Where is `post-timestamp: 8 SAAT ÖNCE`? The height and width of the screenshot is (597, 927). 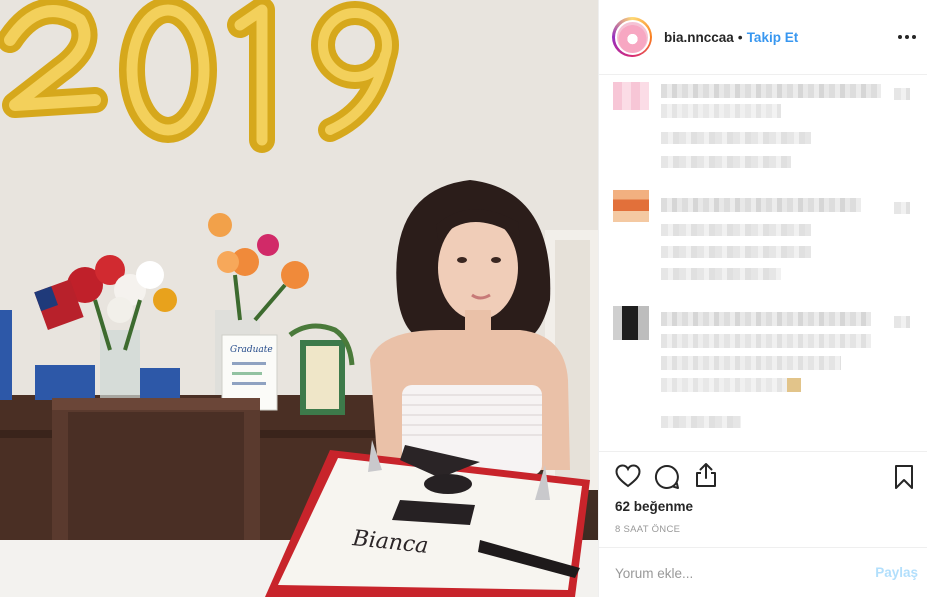
post-timestamp: 8 SAAT ÖNCE is located at coordinates (647, 529).